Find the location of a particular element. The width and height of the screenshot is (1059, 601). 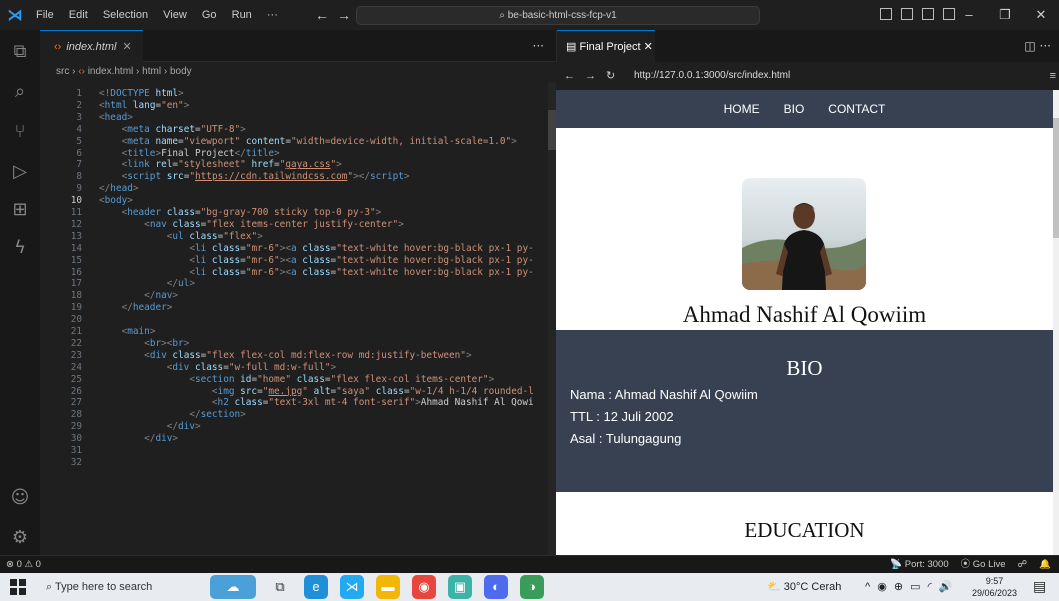

line-number: 13 is located at coordinates (76, 236).